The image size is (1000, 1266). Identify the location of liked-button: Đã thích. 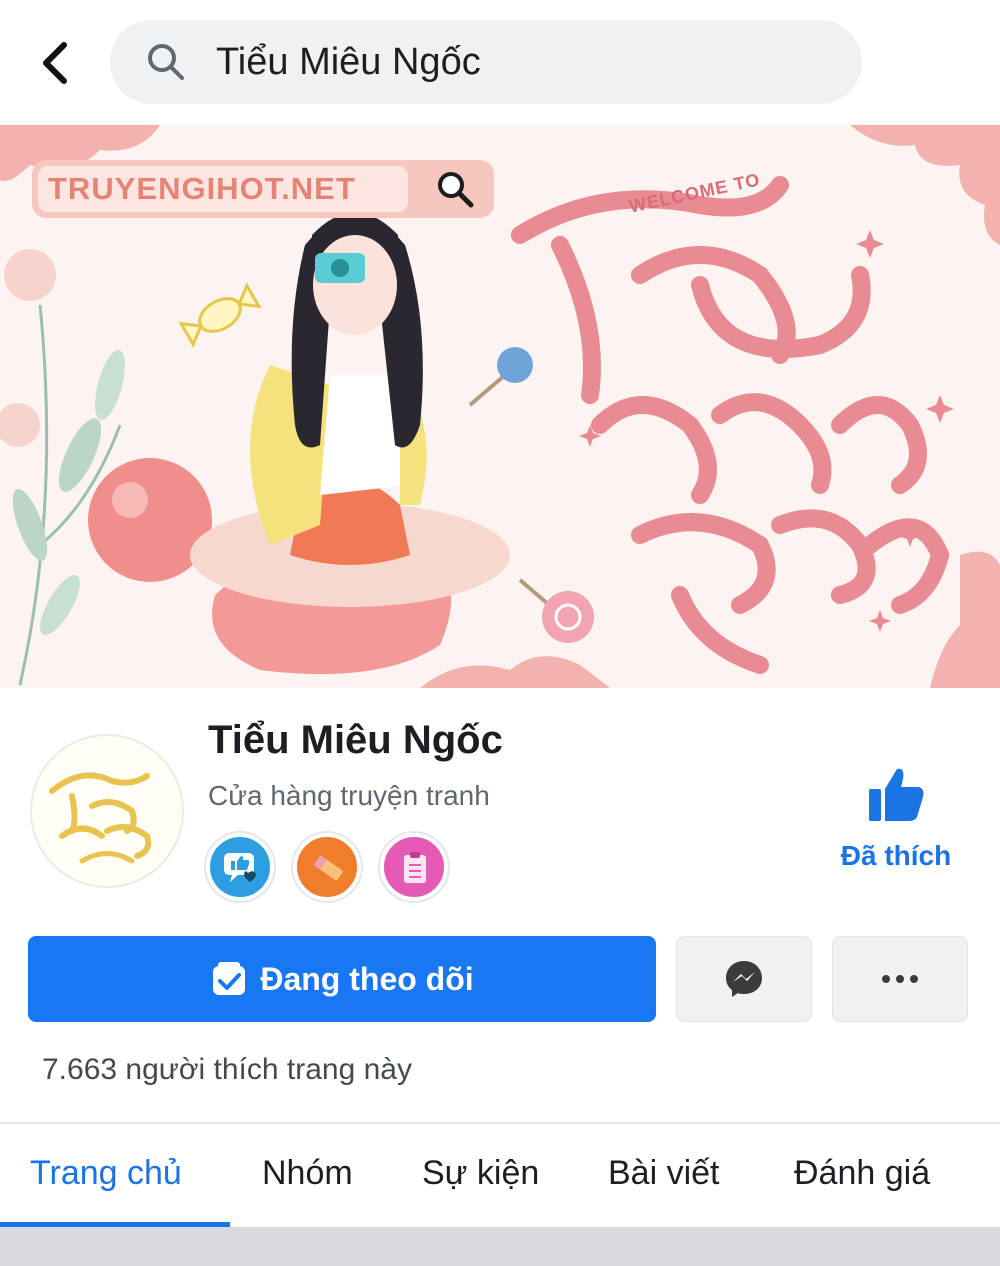
(896, 817).